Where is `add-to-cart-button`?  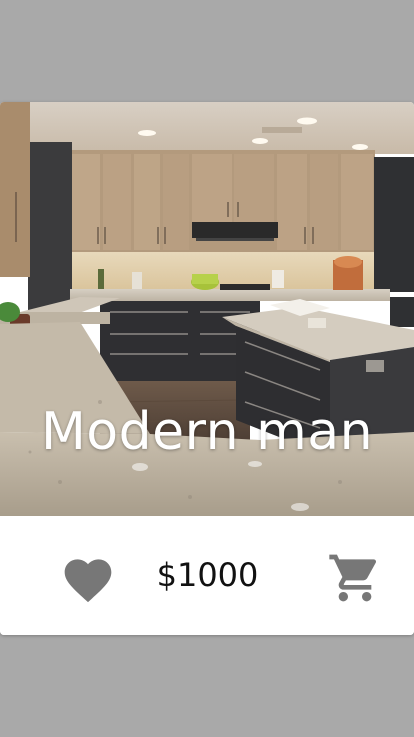
add-to-cart-button is located at coordinates (355, 578).